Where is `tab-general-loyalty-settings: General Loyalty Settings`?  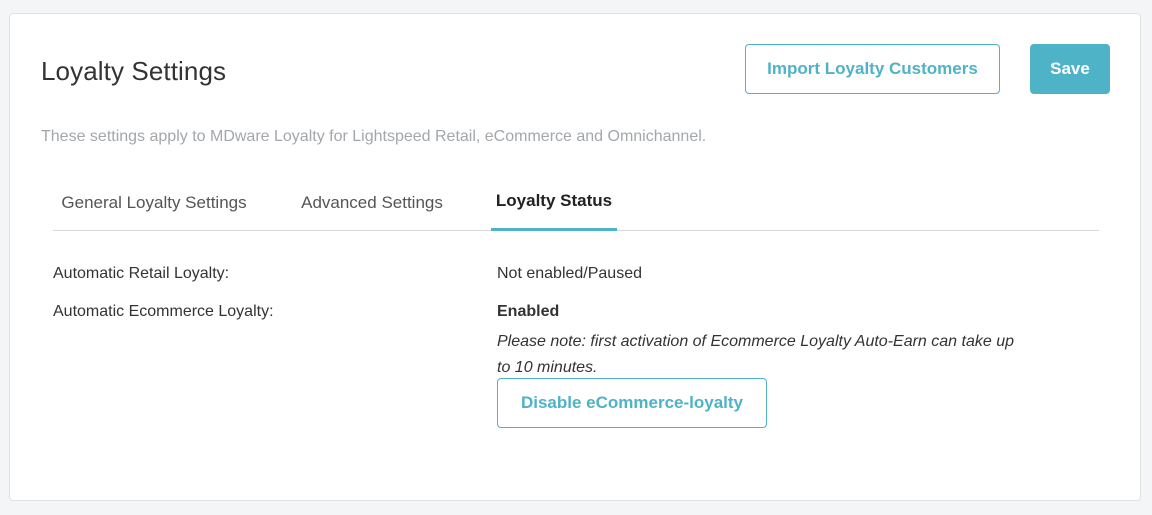 tab-general-loyalty-settings: General Loyalty Settings is located at coordinates (154, 202).